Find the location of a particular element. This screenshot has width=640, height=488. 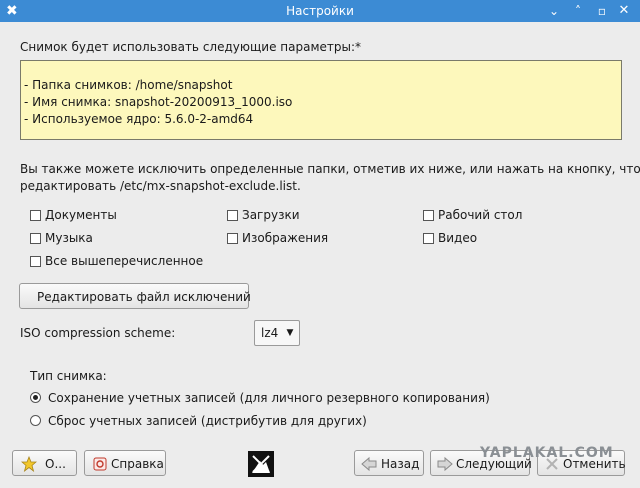

close-icon: ✕ is located at coordinates (624, 11).